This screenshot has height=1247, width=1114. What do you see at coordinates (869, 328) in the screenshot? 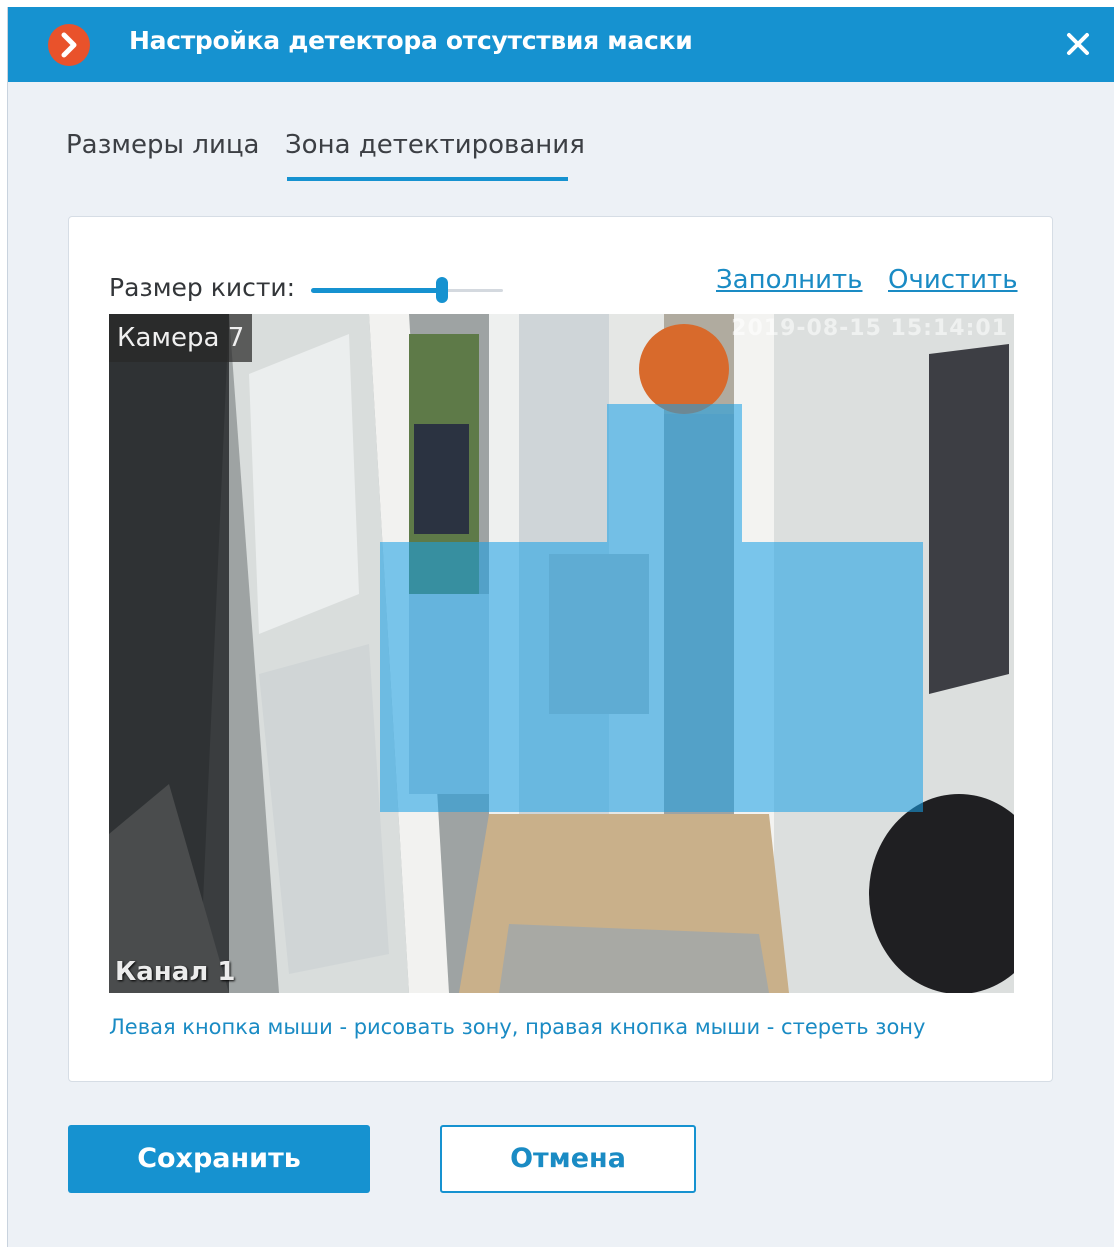
I see `video-timestamp: 2019-08-15 15:14:01` at bounding box center [869, 328].